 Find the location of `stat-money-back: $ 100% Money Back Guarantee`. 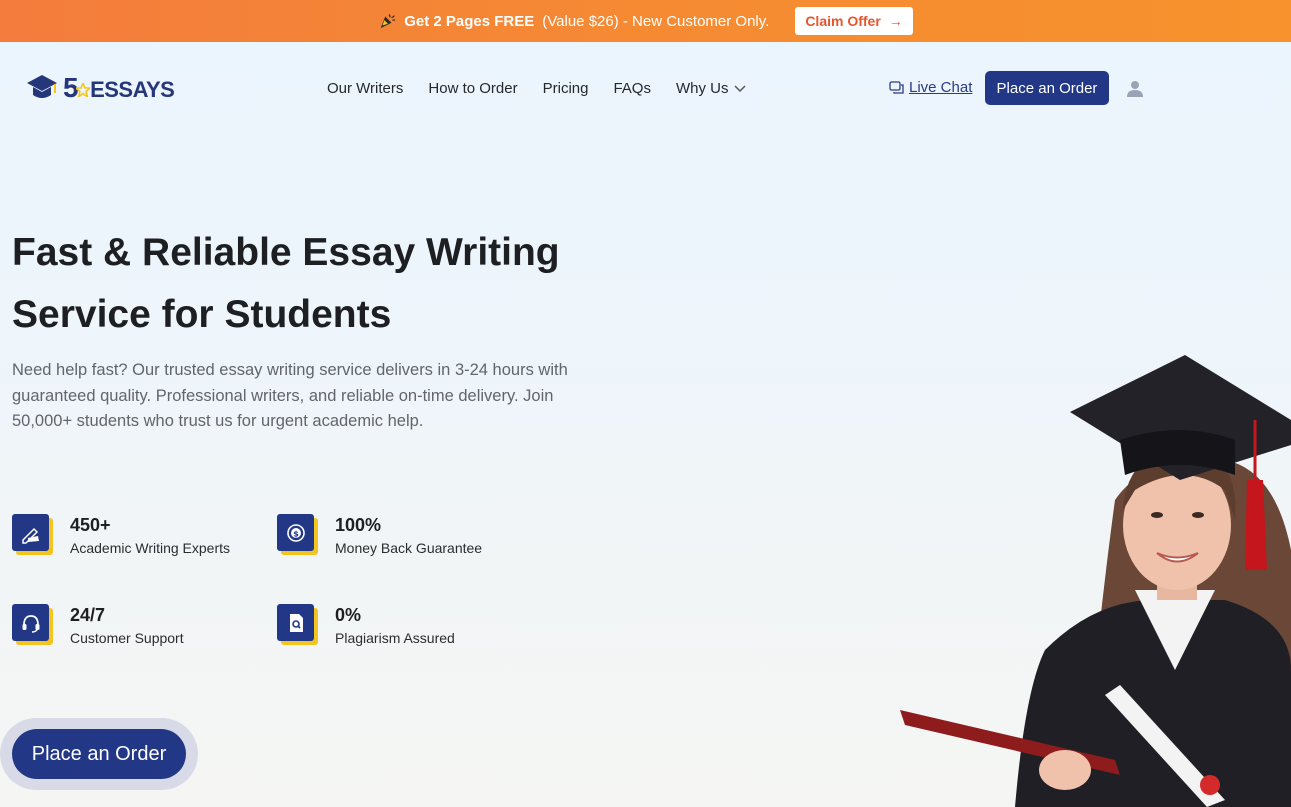

stat-money-back: $ 100% Money Back Guarantee is located at coordinates (379, 535).